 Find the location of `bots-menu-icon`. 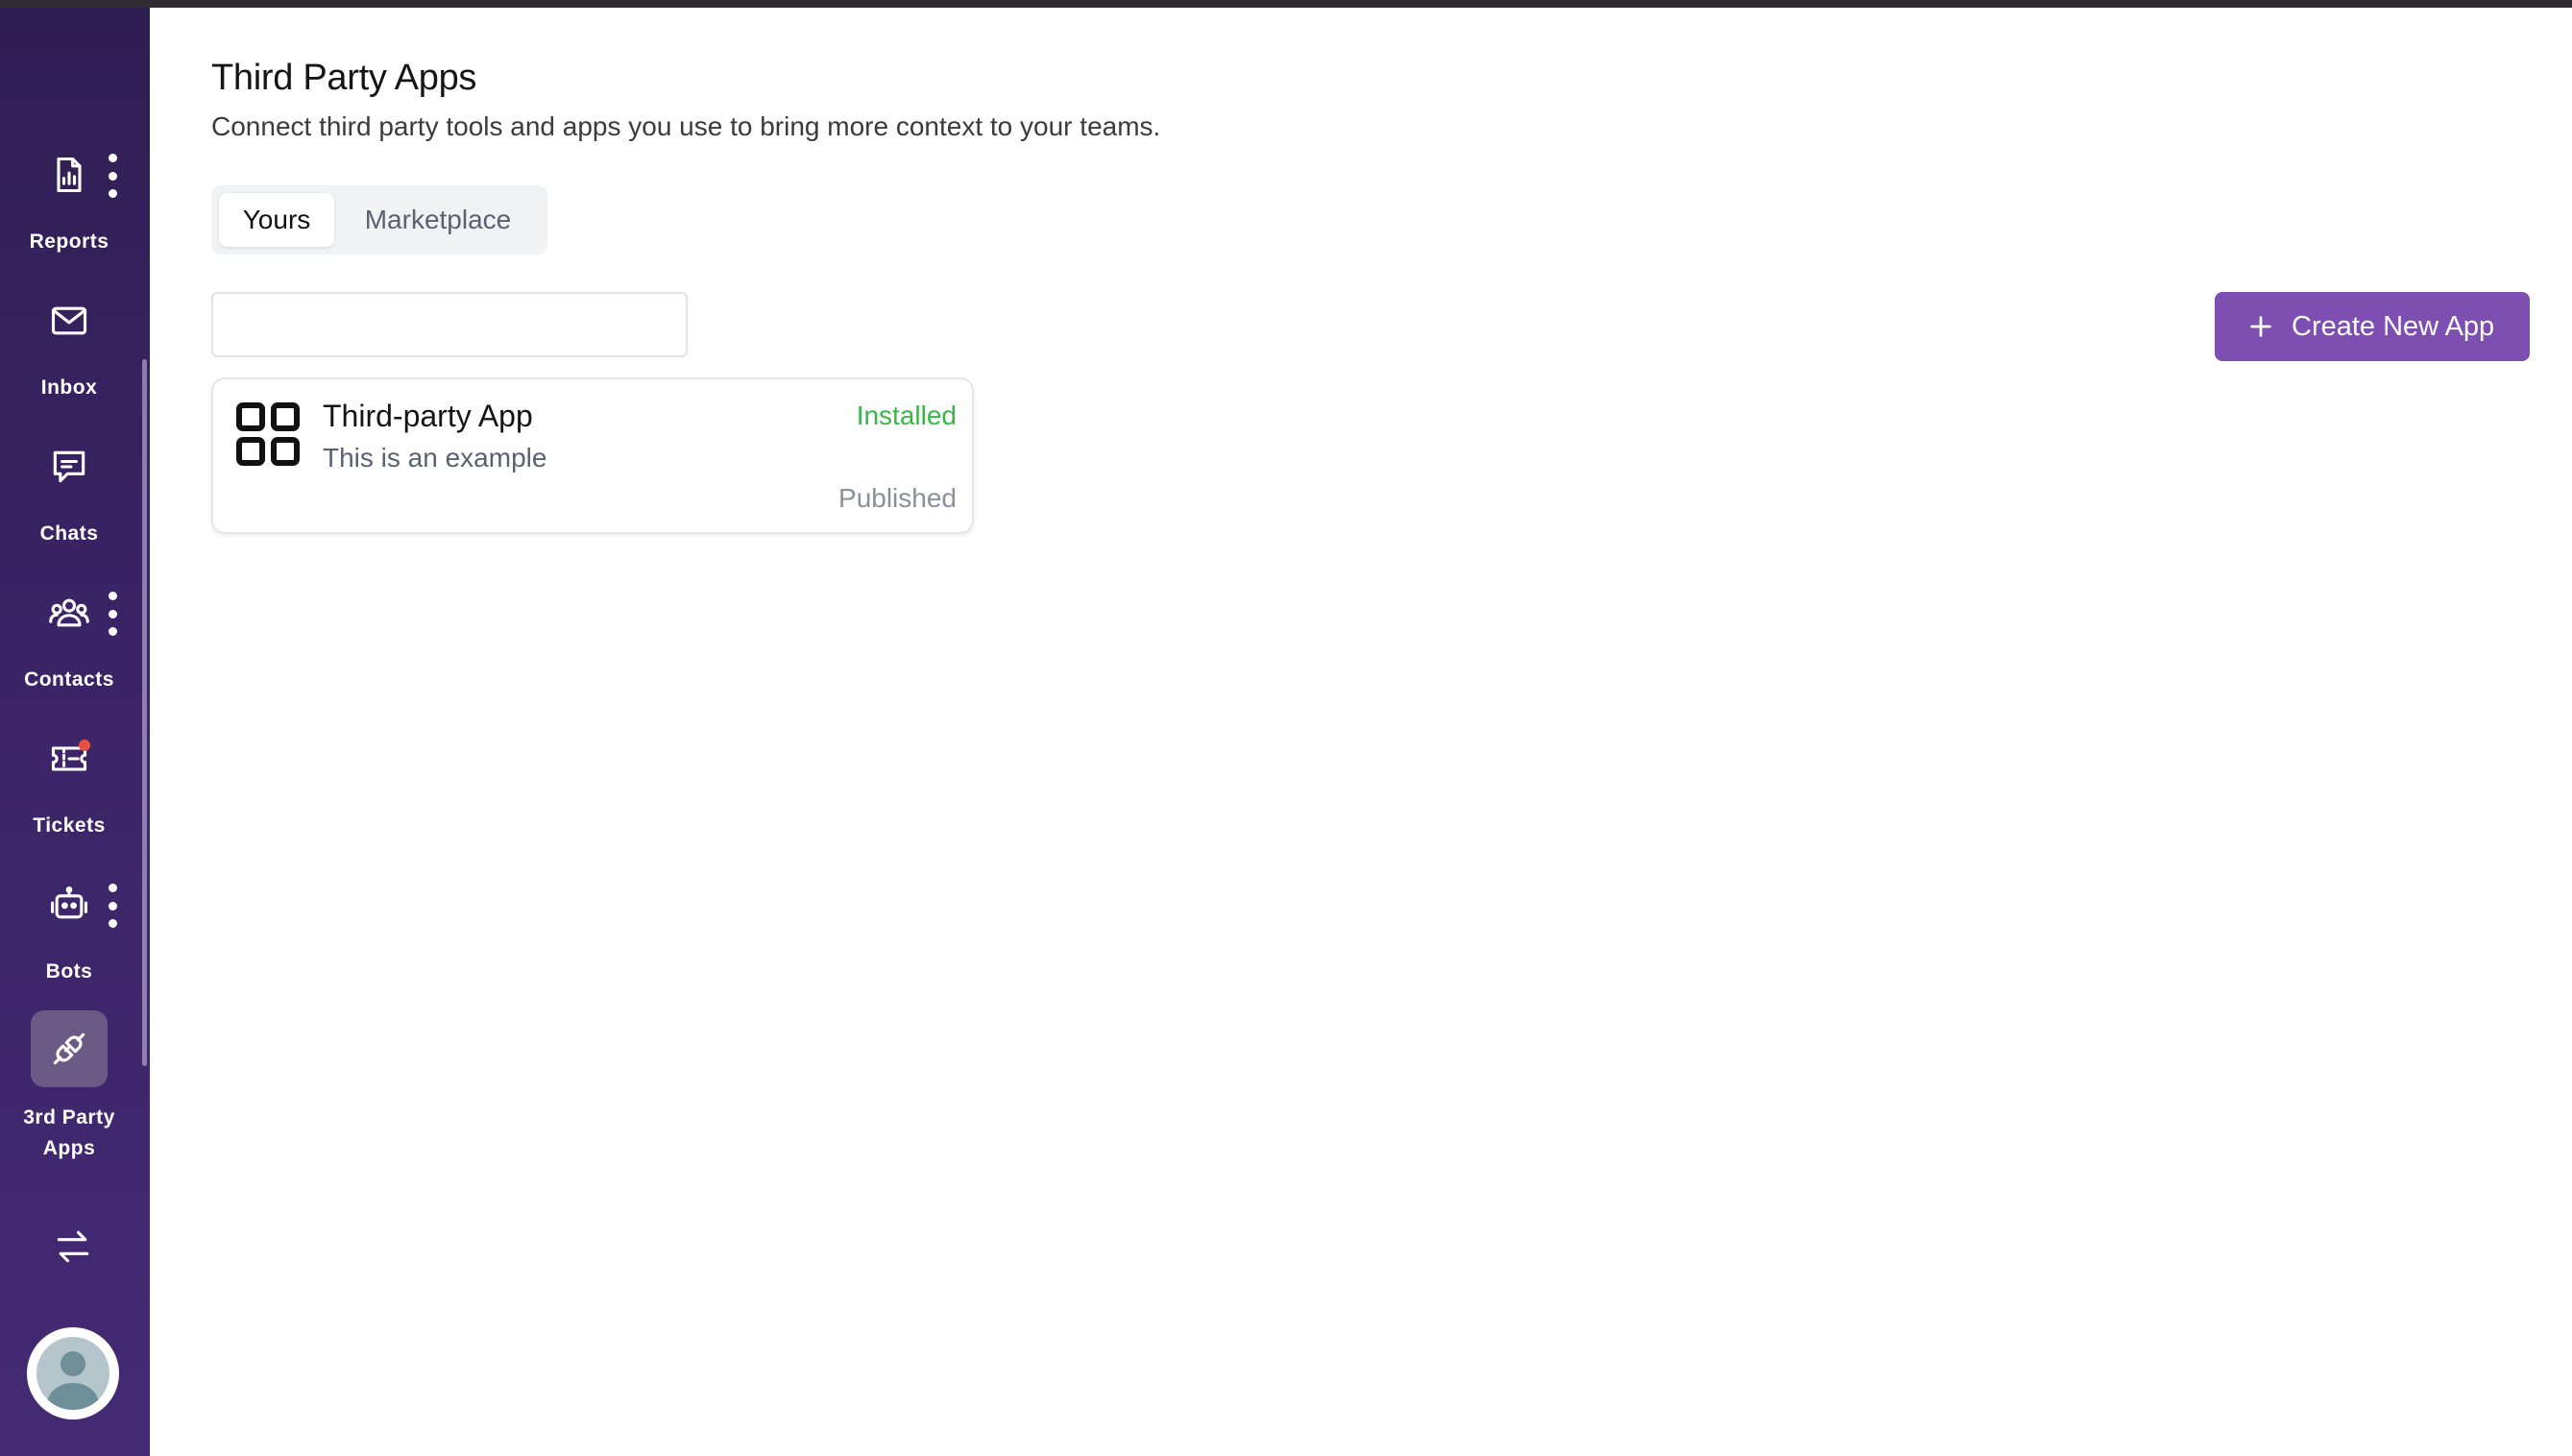

bots-menu-icon is located at coordinates (112, 906).